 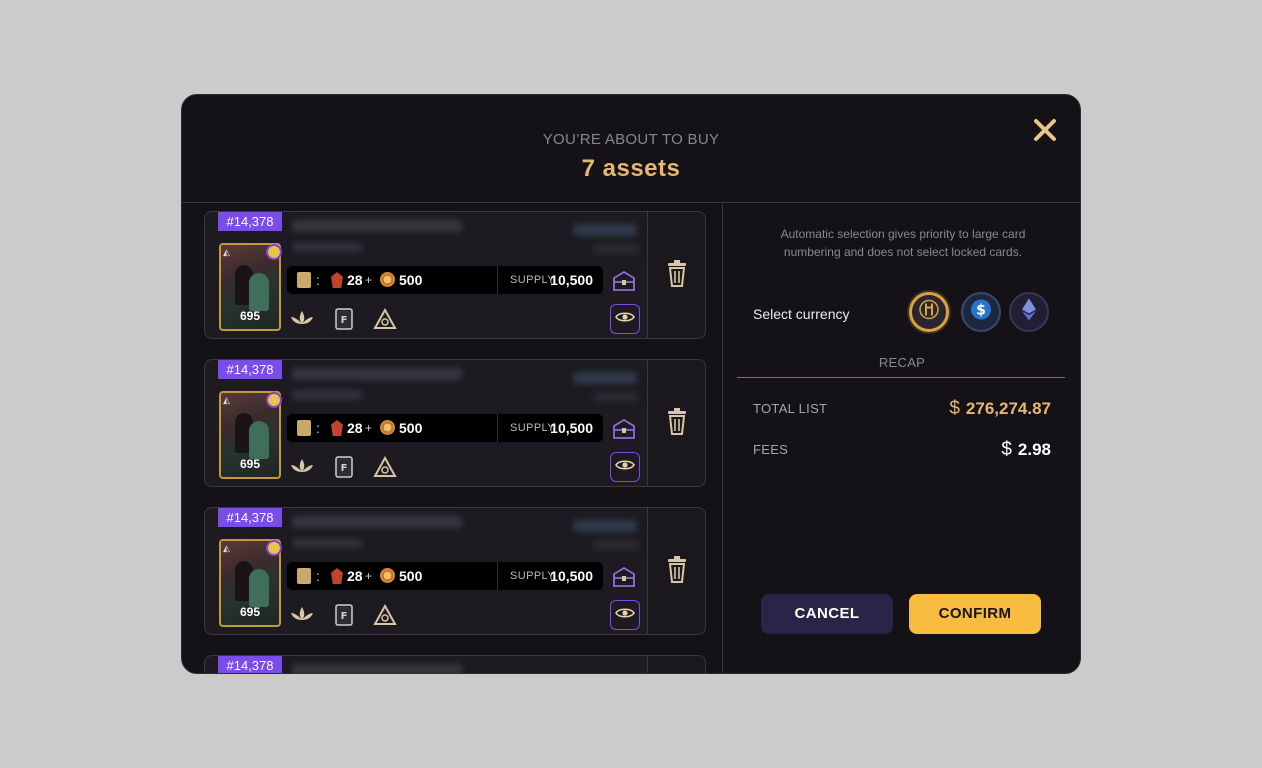 I want to click on total-amount: 276,274.87, so click(x=1008, y=408).